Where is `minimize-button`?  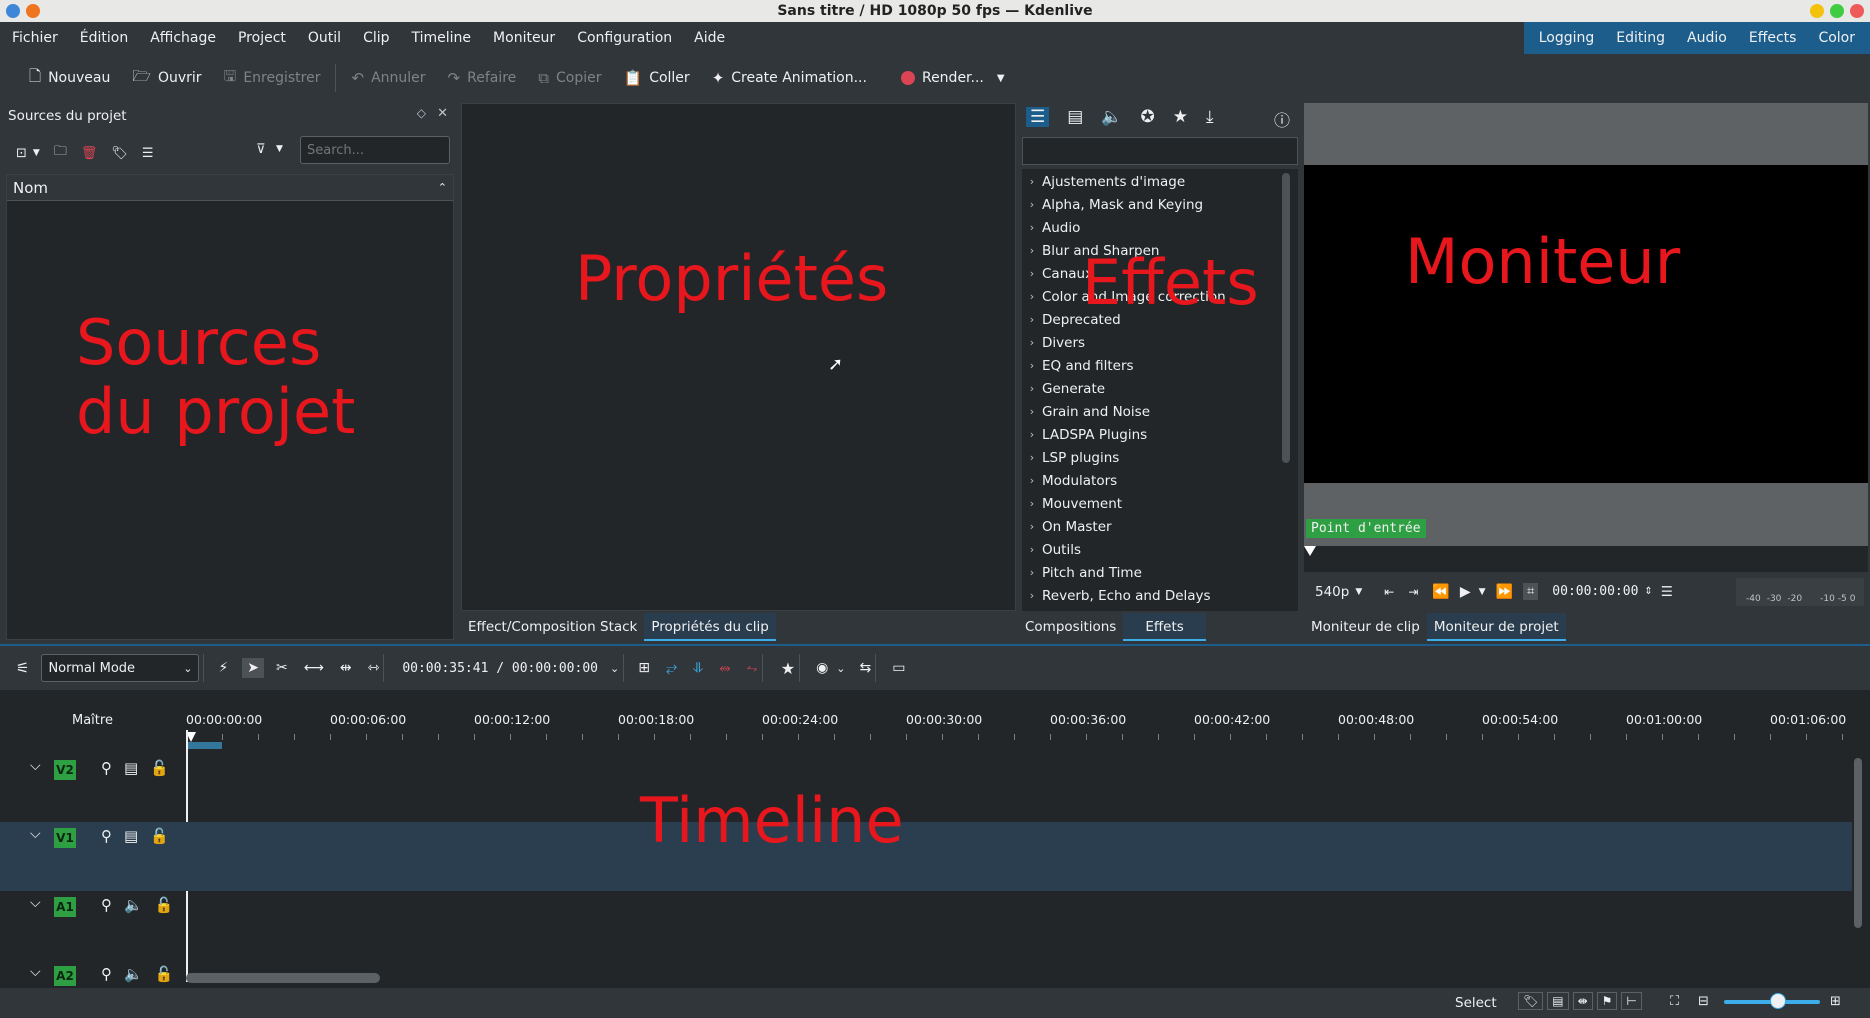 minimize-button is located at coordinates (1817, 11).